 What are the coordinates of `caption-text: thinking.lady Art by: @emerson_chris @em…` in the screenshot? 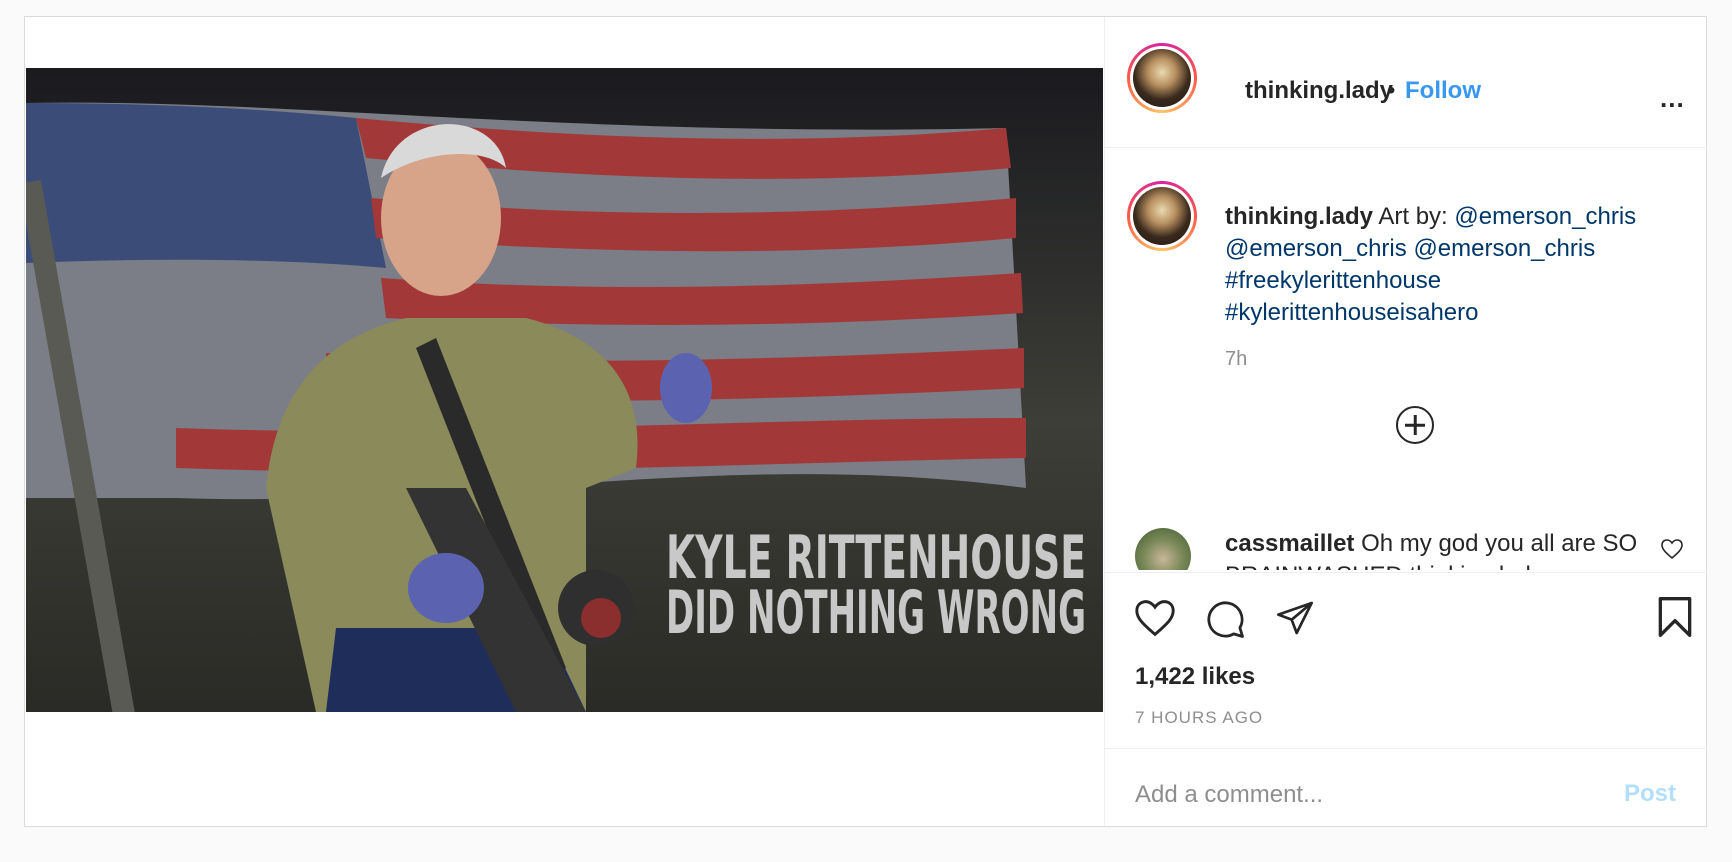 It's located at (1455, 265).